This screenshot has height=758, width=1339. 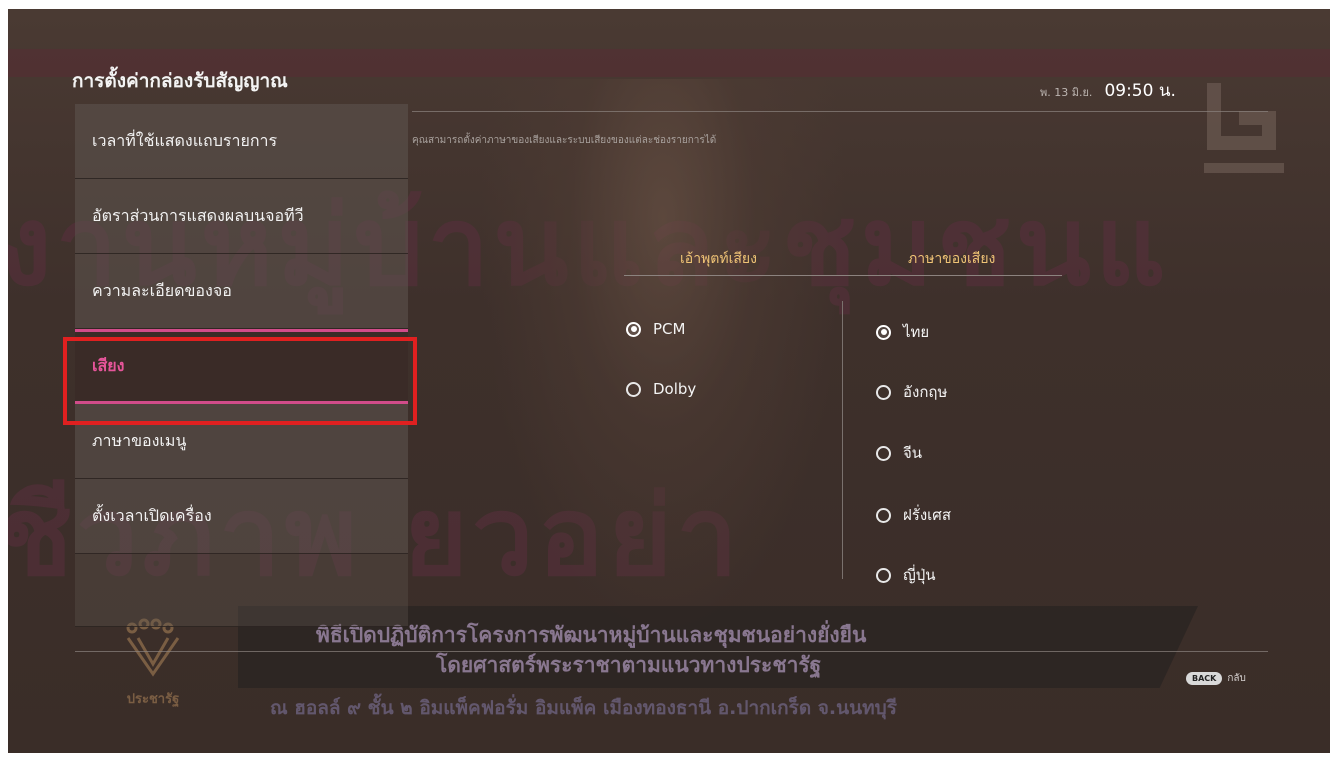 What do you see at coordinates (152, 515) in the screenshot?
I see `menu-item-label: ตั้งเวลาเปิดเครื่อง` at bounding box center [152, 515].